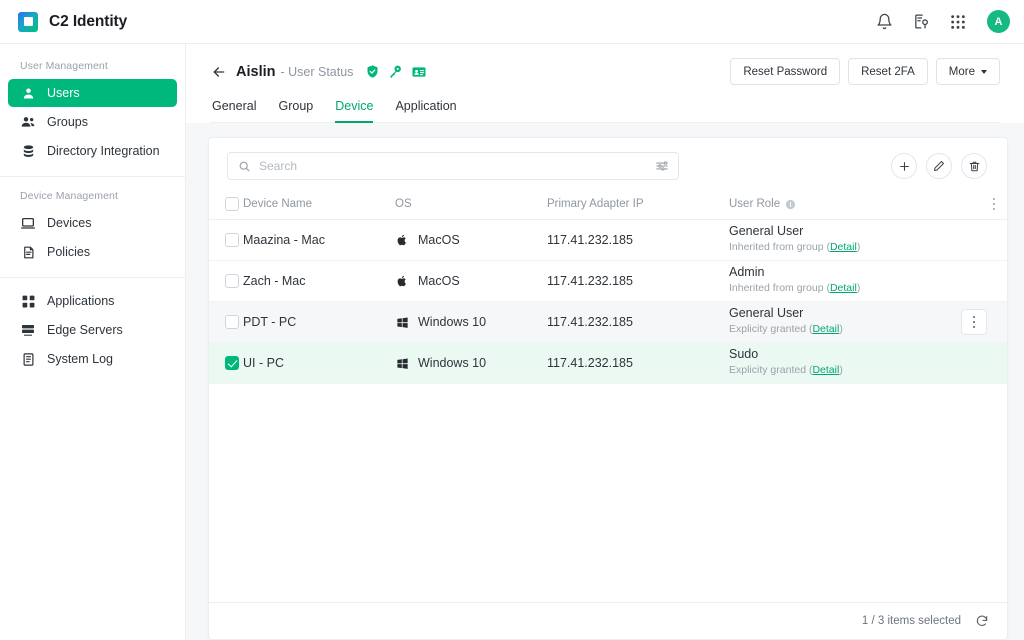  I want to click on more-button: More, so click(967, 71).